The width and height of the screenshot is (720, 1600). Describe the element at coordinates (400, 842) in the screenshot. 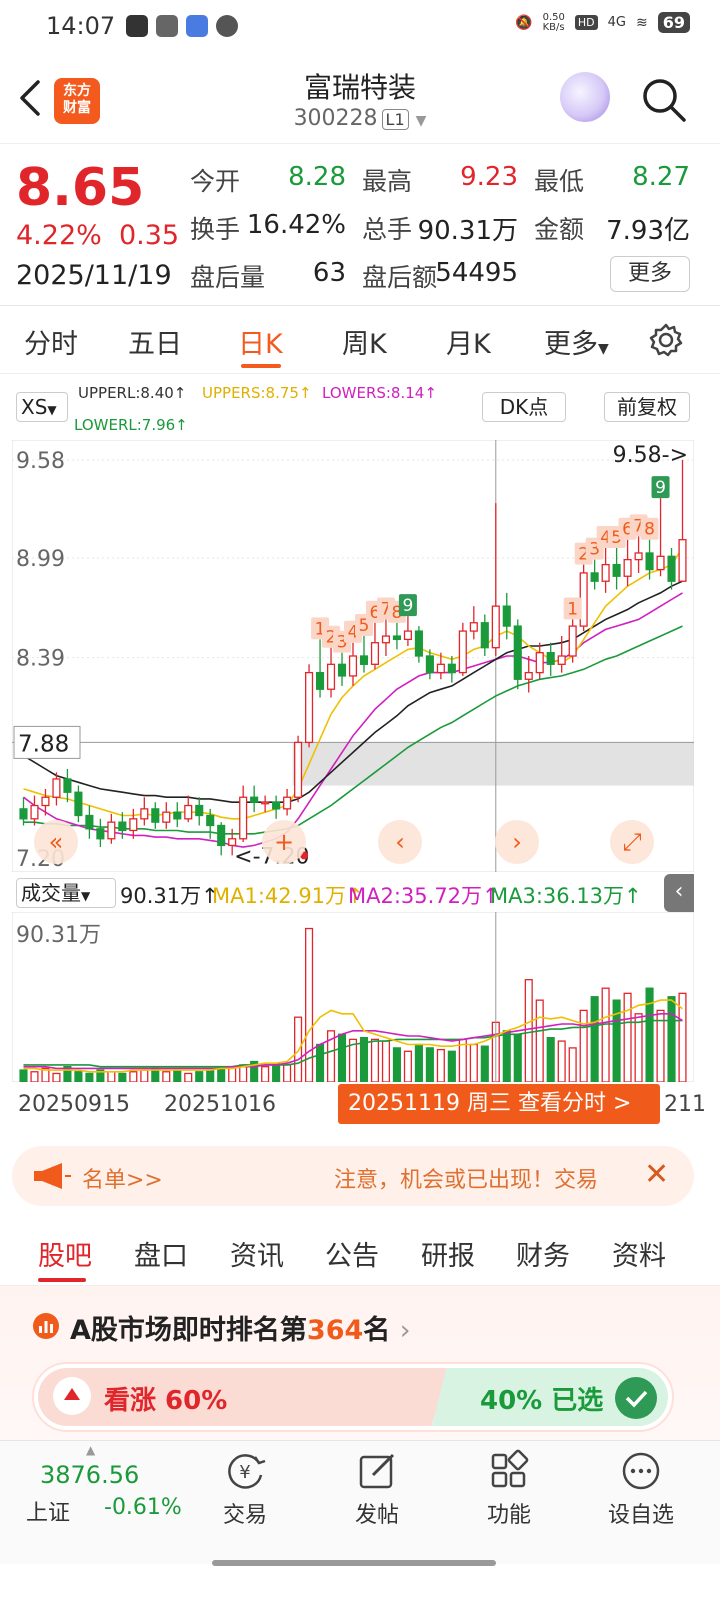

I see `scroll-left-icon: ‹` at that location.